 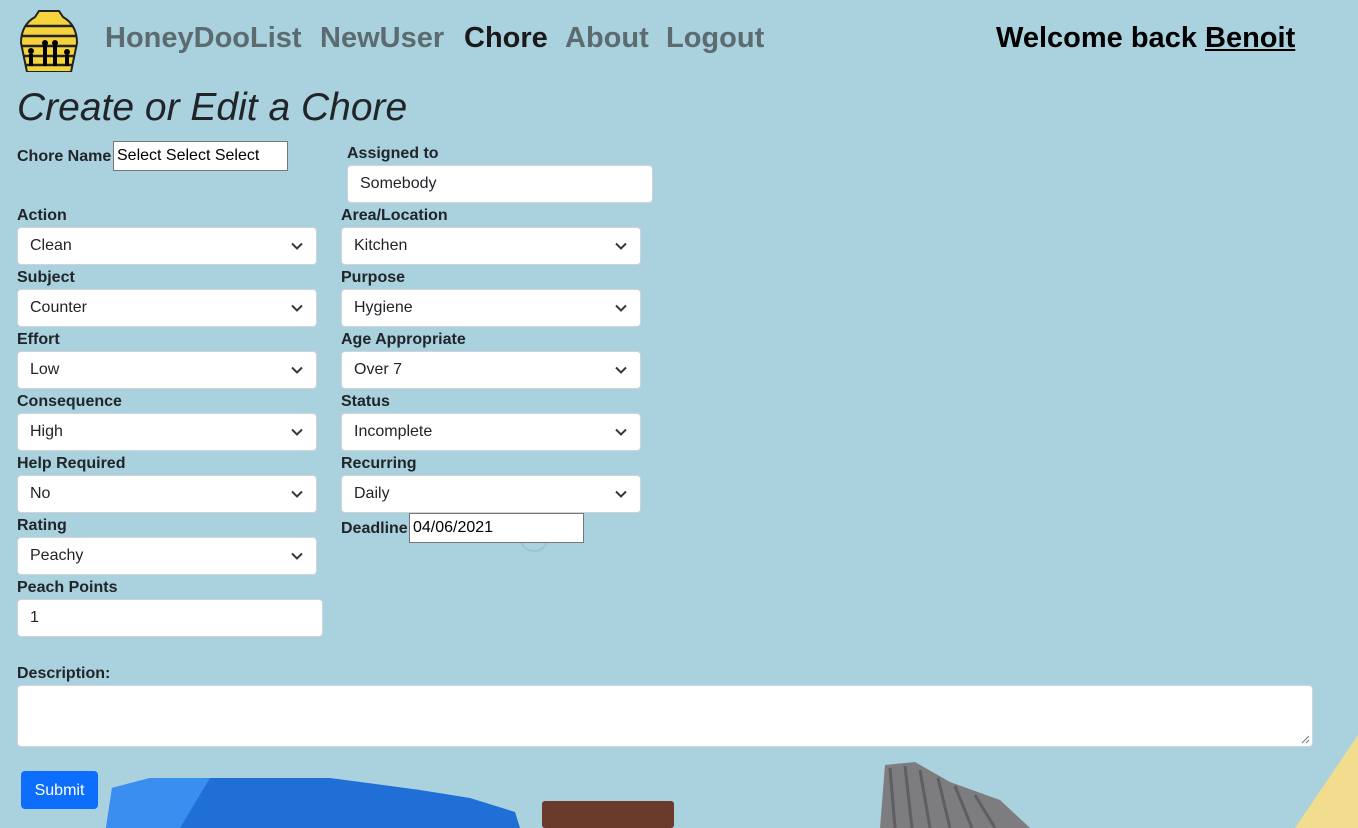 I want to click on description-label: Description:, so click(x=64, y=673).